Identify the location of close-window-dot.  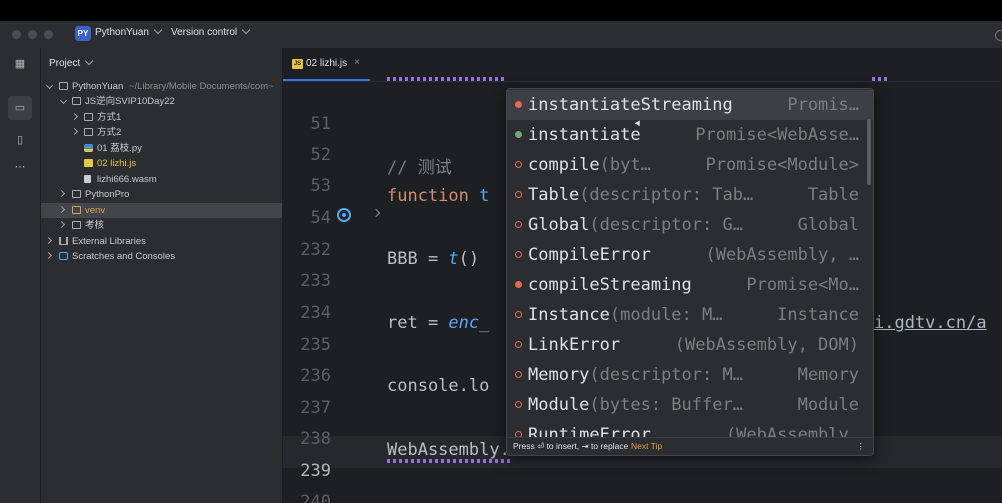
(16, 34).